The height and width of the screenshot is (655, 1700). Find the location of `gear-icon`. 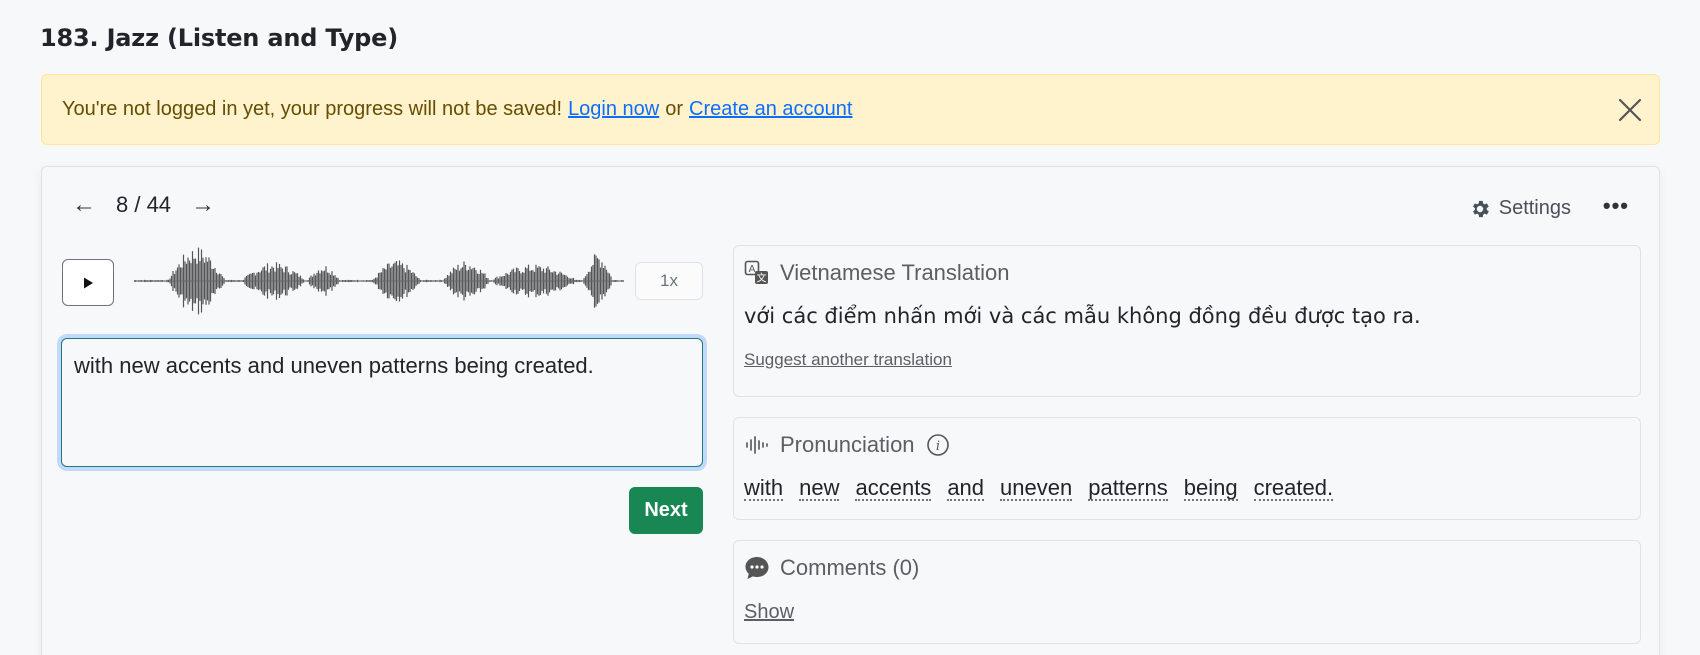

gear-icon is located at coordinates (1480, 208).